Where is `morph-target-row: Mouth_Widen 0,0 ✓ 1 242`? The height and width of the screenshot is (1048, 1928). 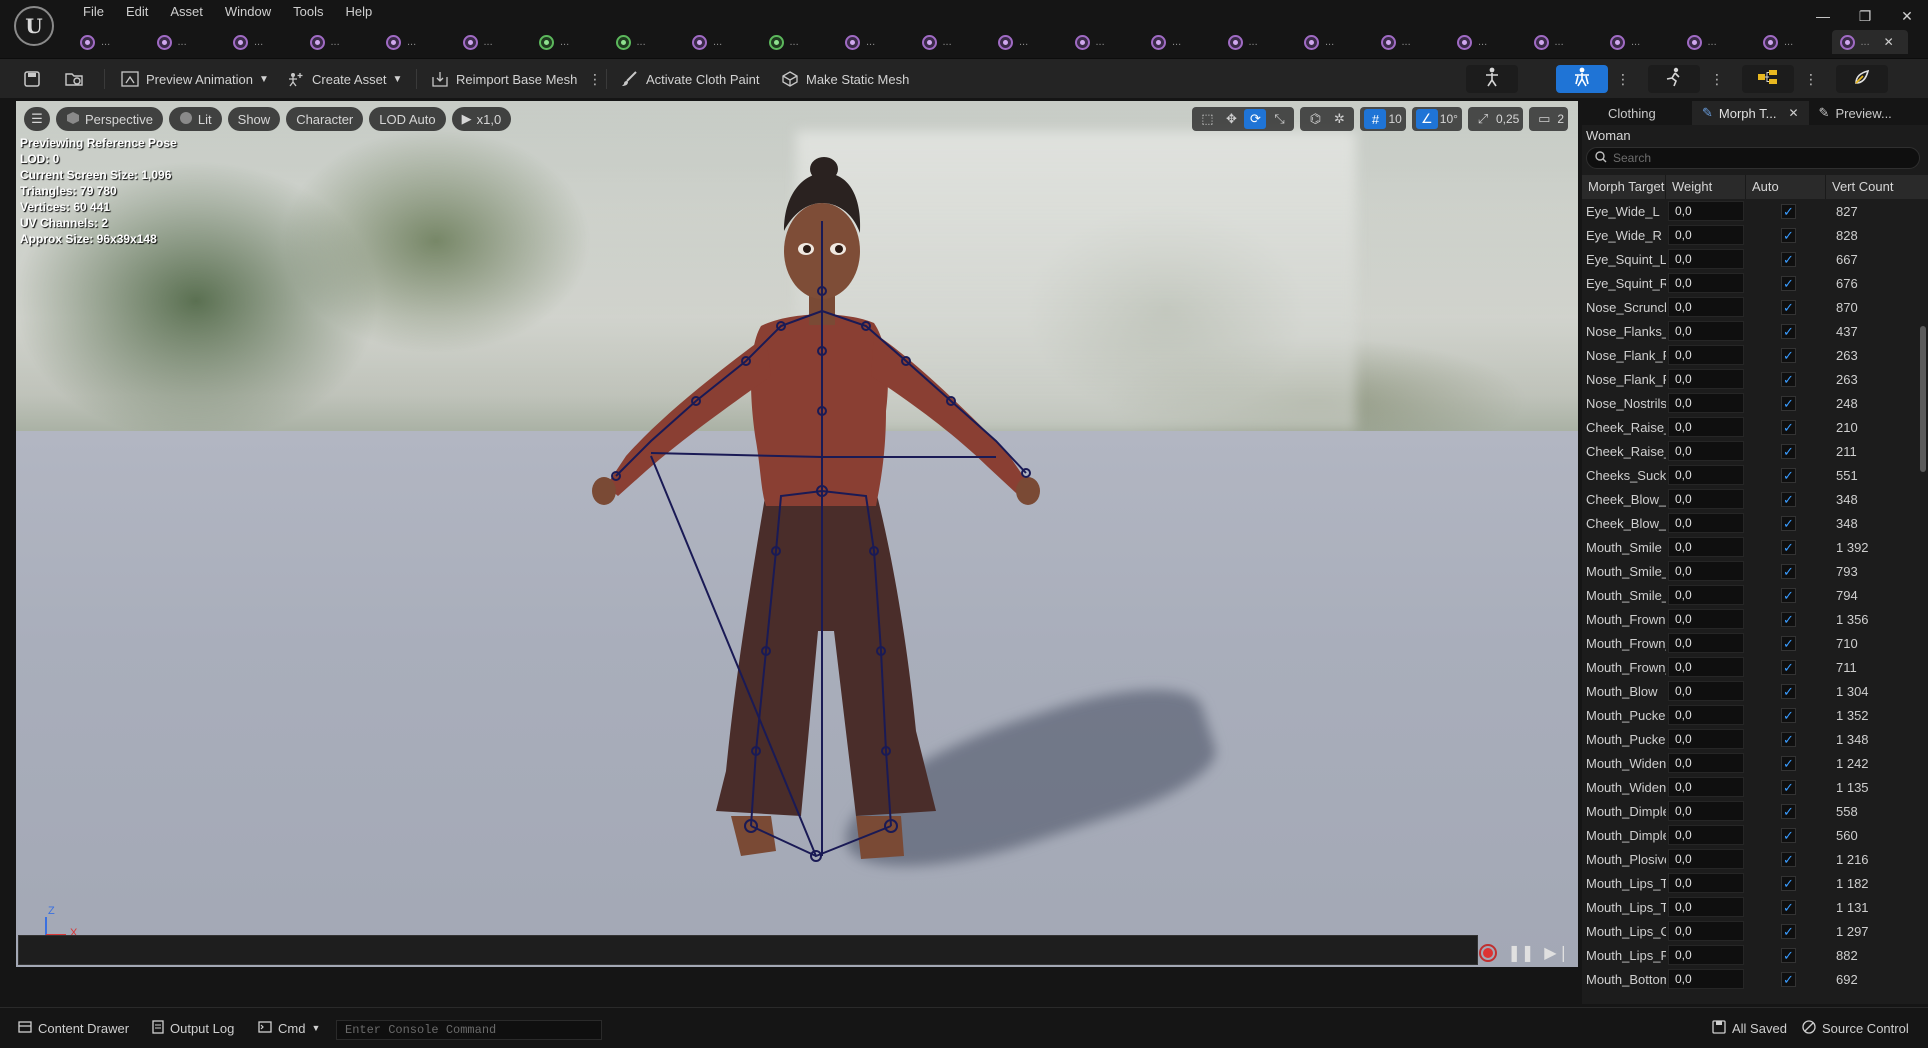
morph-target-row: Mouth_Widen 0,0 ✓ 1 242 is located at coordinates (1755, 763).